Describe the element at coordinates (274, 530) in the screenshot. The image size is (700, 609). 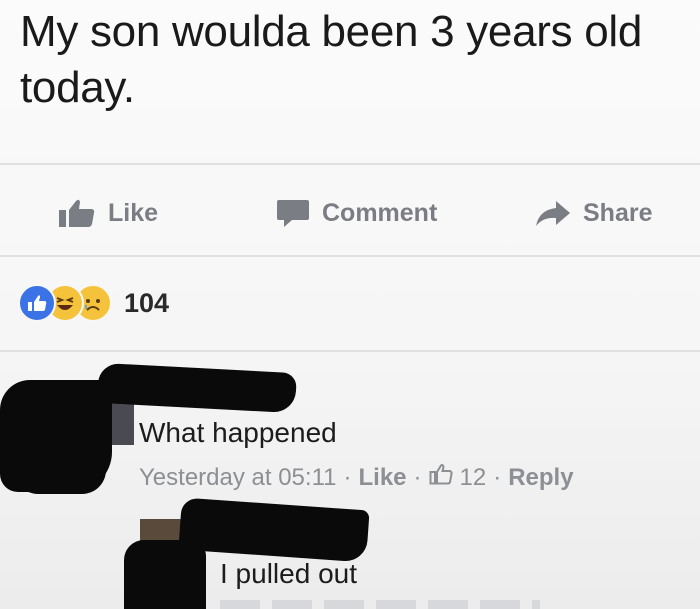
I see `name-redaction` at that location.